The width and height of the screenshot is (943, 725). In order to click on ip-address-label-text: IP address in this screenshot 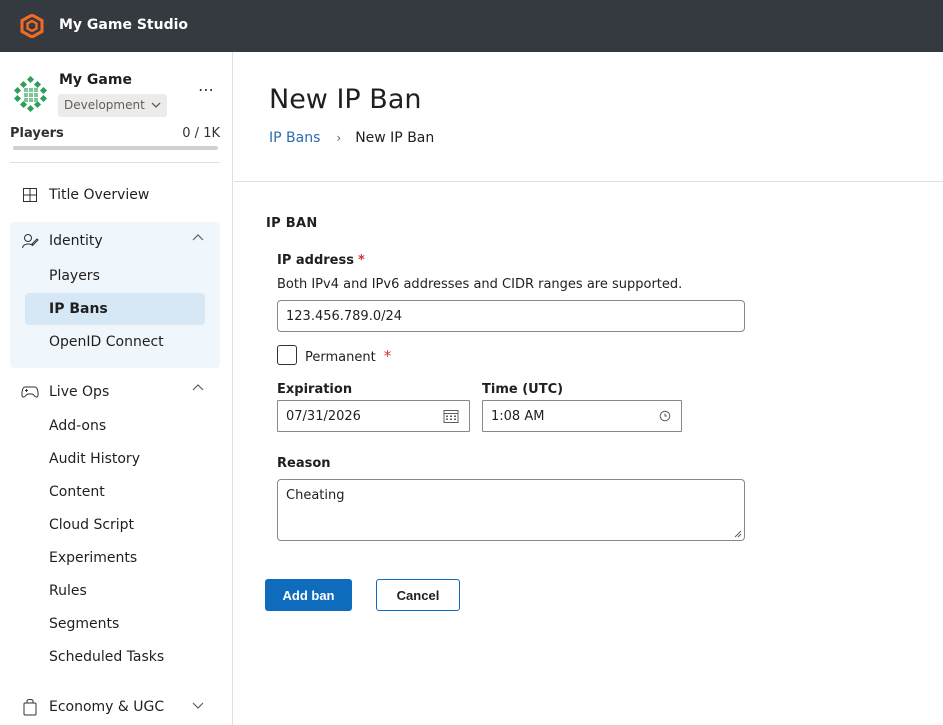, I will do `click(315, 260)`.